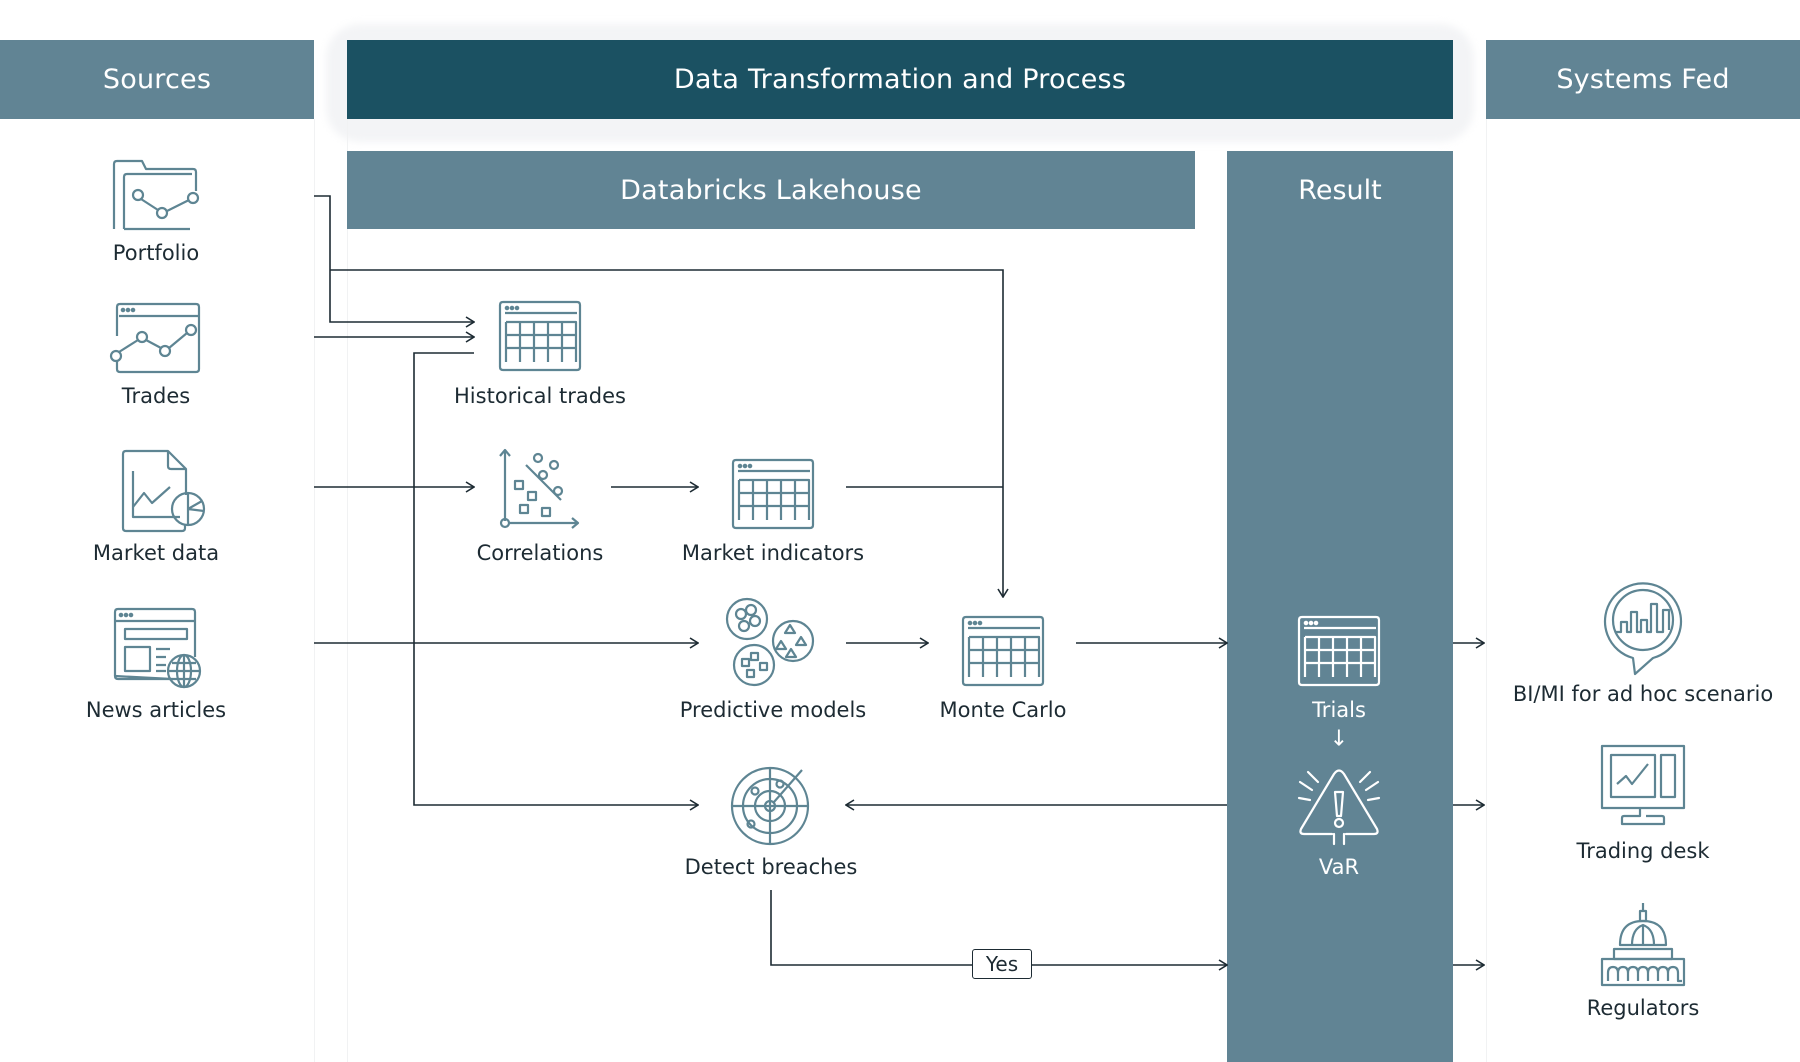  What do you see at coordinates (770, 642) in the screenshot?
I see `clusters-icon` at bounding box center [770, 642].